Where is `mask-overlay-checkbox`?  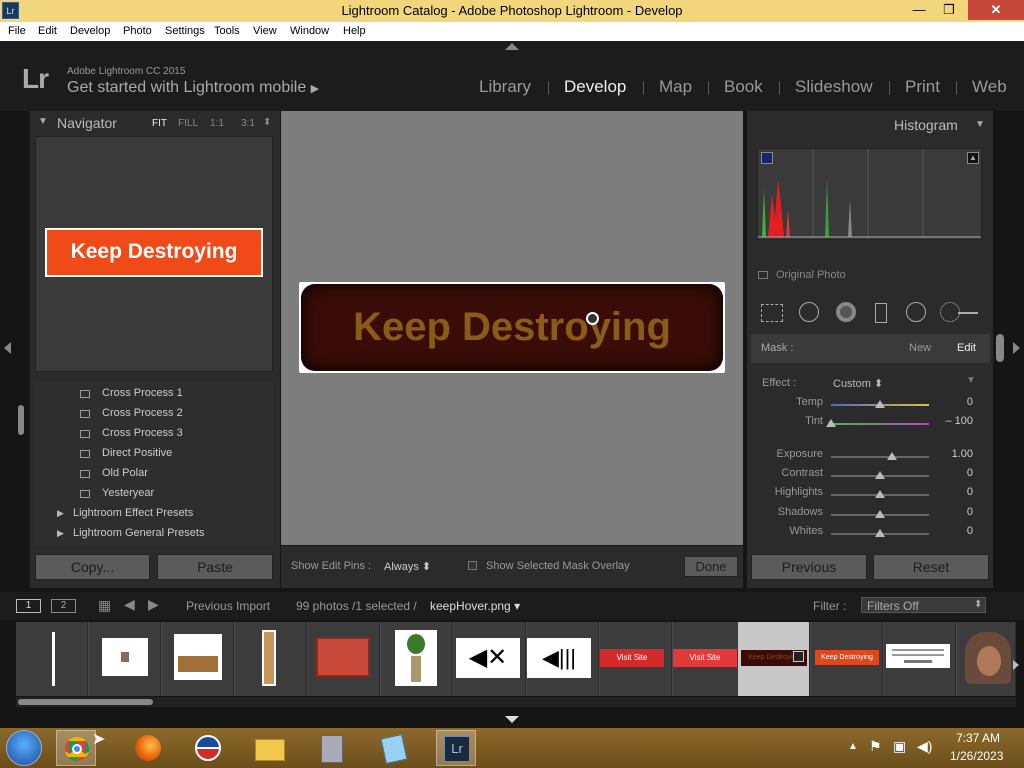
mask-overlay-checkbox is located at coordinates (472, 565).